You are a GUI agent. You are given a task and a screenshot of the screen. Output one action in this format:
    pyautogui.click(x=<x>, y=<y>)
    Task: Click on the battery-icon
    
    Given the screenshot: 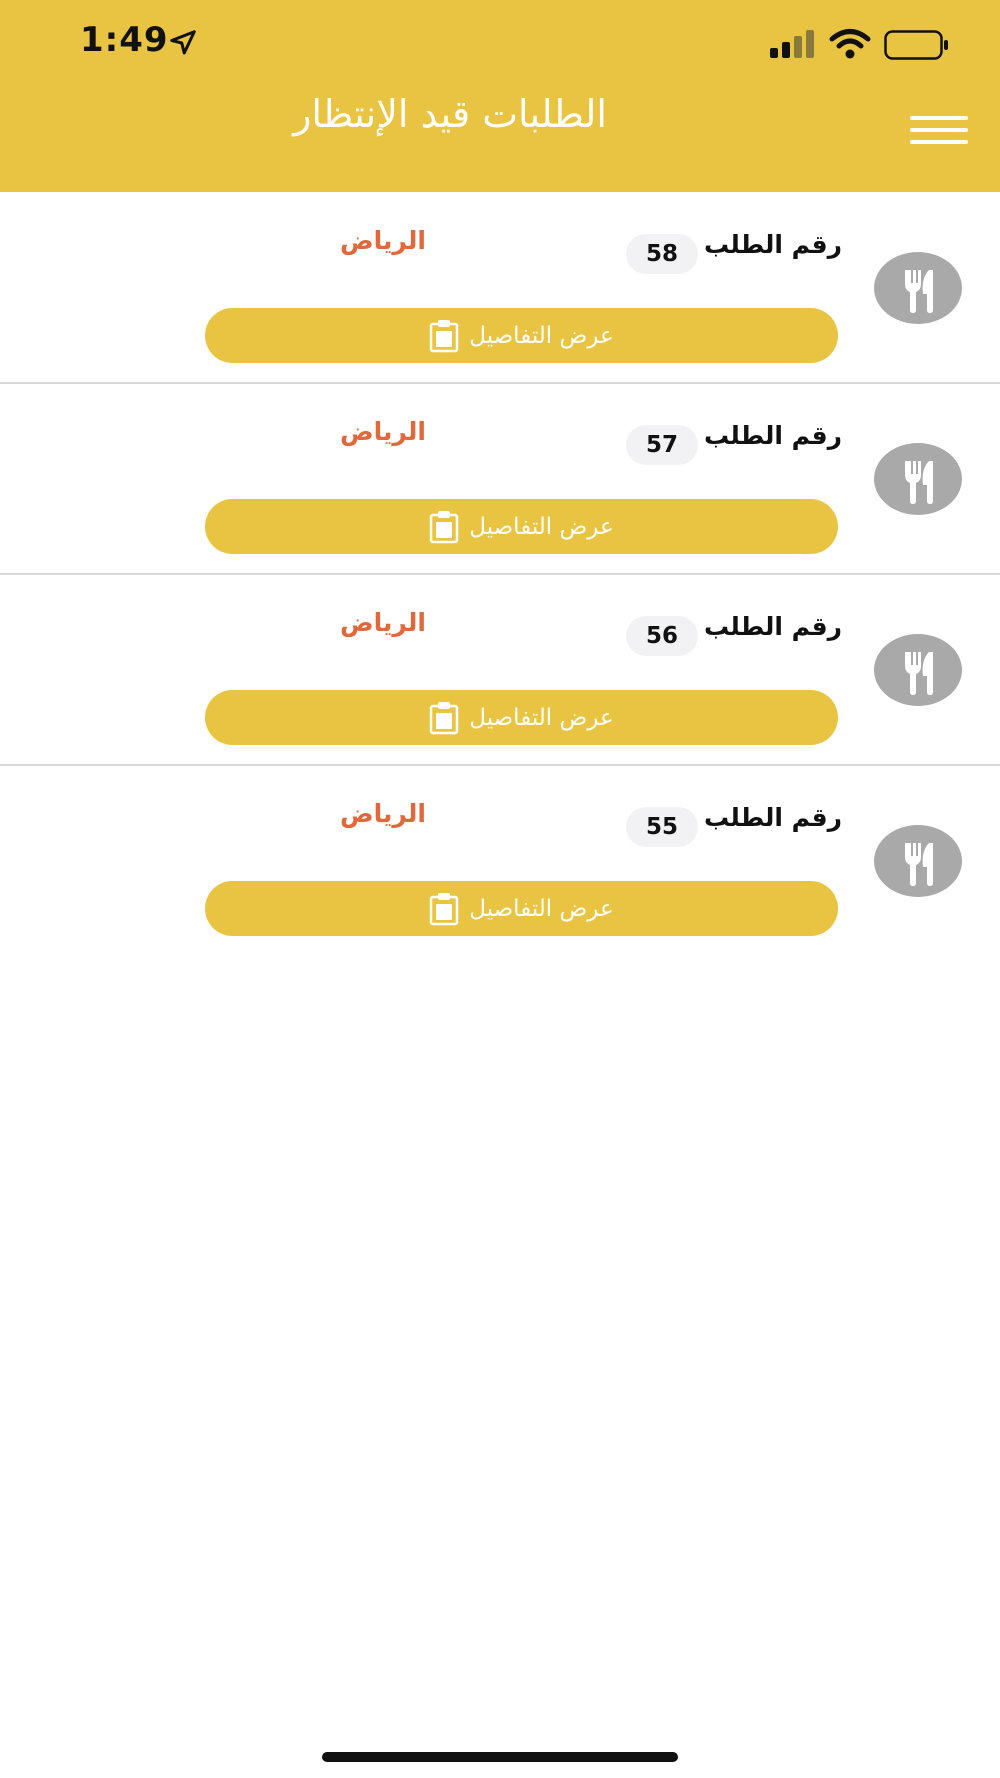 What is the action you would take?
    pyautogui.click(x=916, y=45)
    